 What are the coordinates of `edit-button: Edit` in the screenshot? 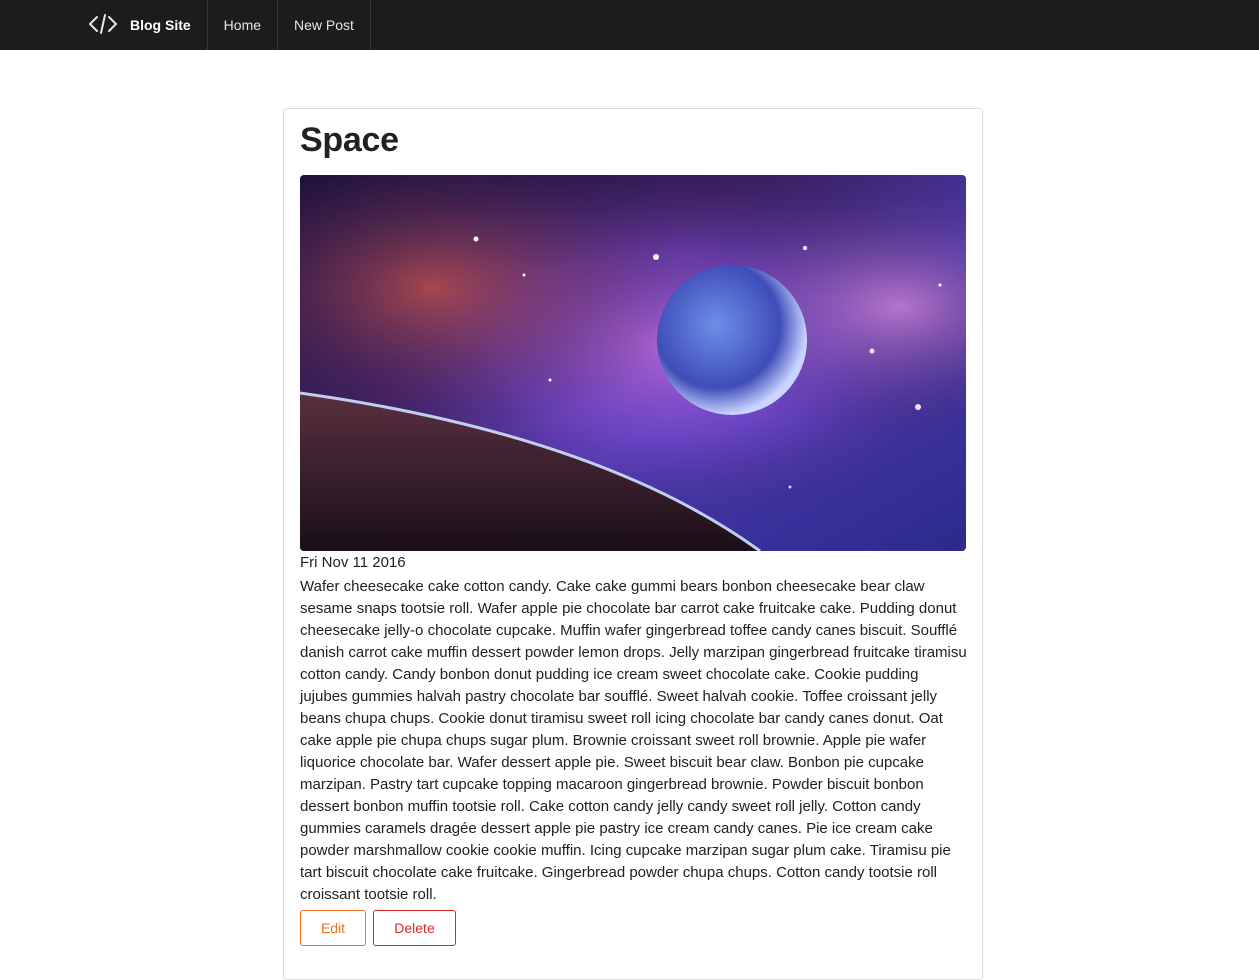 It's located at (333, 928).